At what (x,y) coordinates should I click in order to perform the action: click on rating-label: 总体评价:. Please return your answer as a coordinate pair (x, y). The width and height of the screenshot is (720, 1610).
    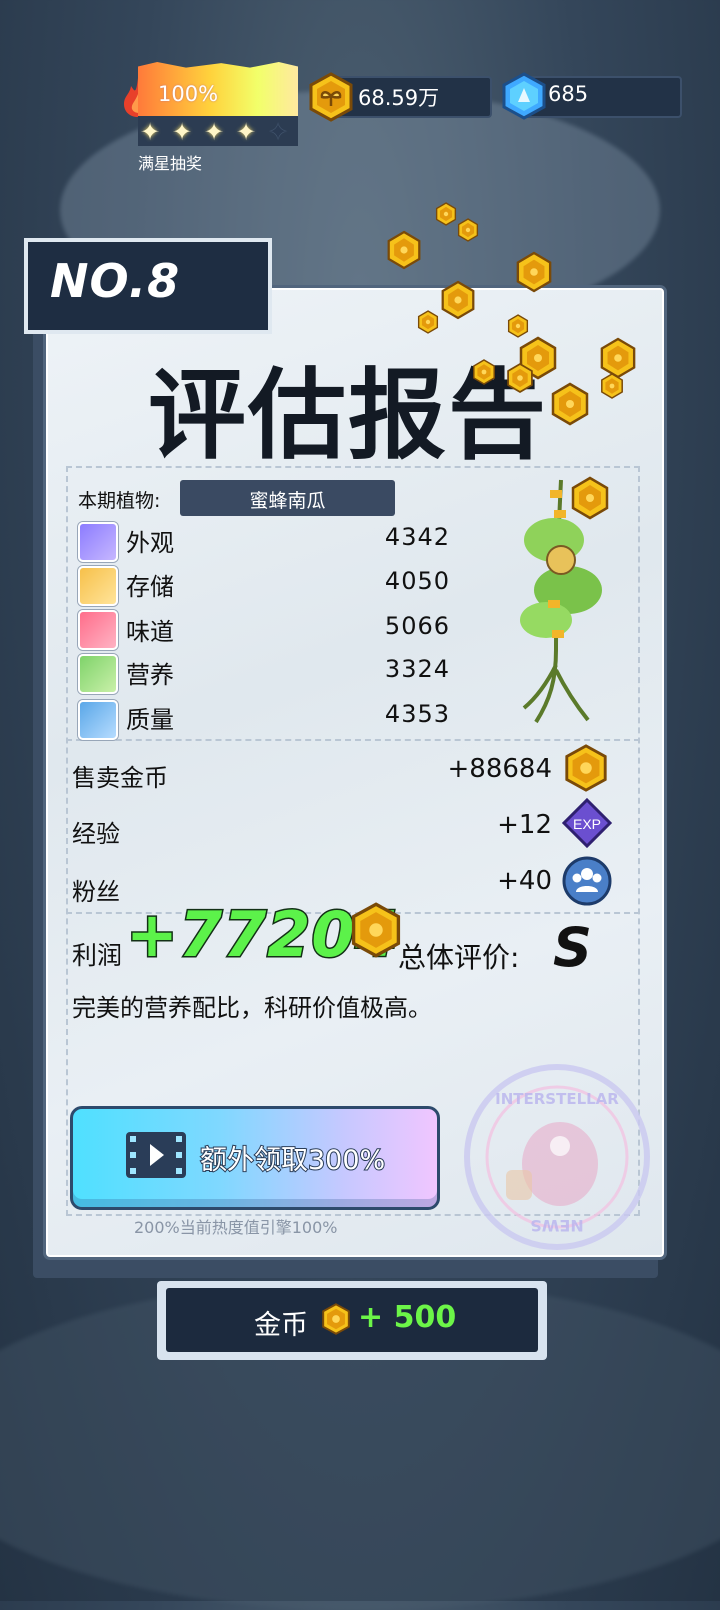
    Looking at the image, I should click on (459, 957).